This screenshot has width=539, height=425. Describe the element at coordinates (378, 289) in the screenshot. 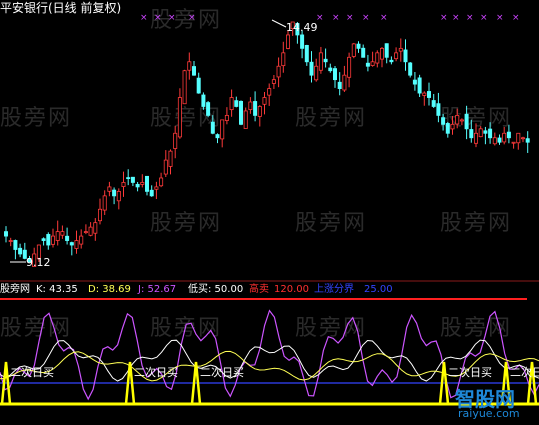

I see `legend-item: 25.00` at that location.